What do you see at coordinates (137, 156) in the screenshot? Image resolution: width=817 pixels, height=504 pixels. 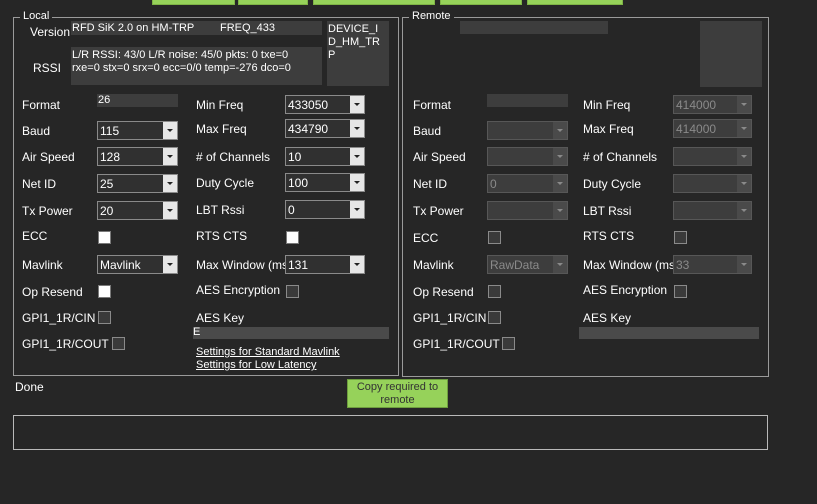 I see `airspeed-select: 128` at bounding box center [137, 156].